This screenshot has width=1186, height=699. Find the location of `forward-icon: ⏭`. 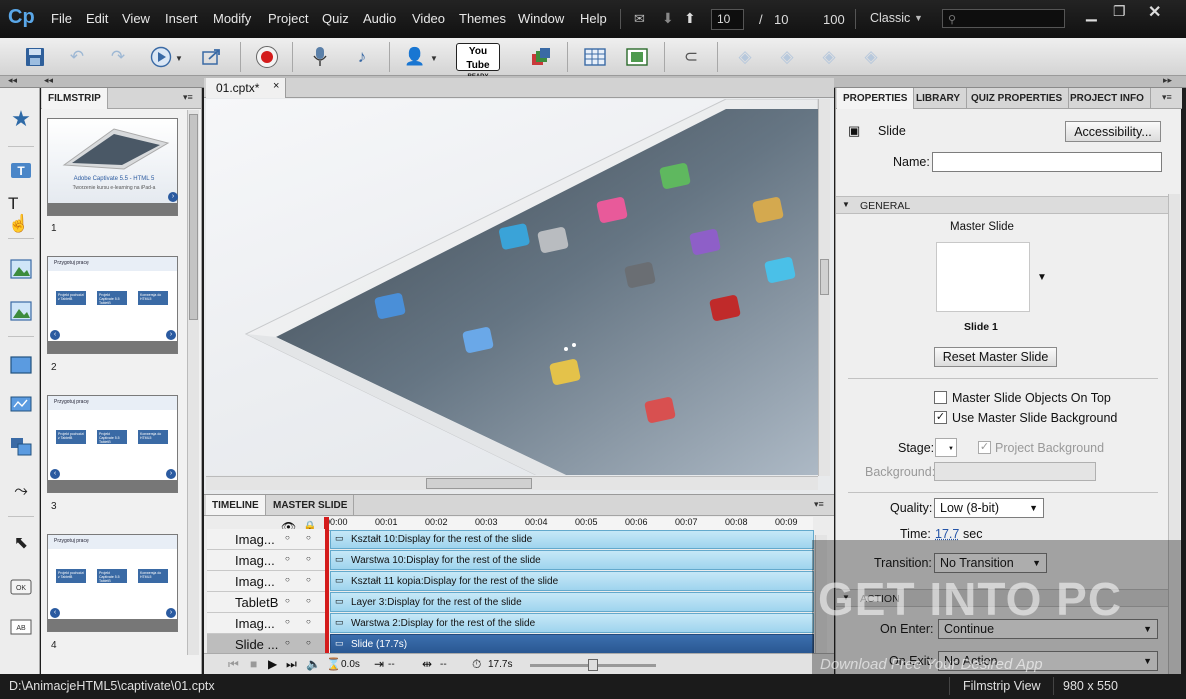

forward-icon: ⏭ is located at coordinates (291, 664).